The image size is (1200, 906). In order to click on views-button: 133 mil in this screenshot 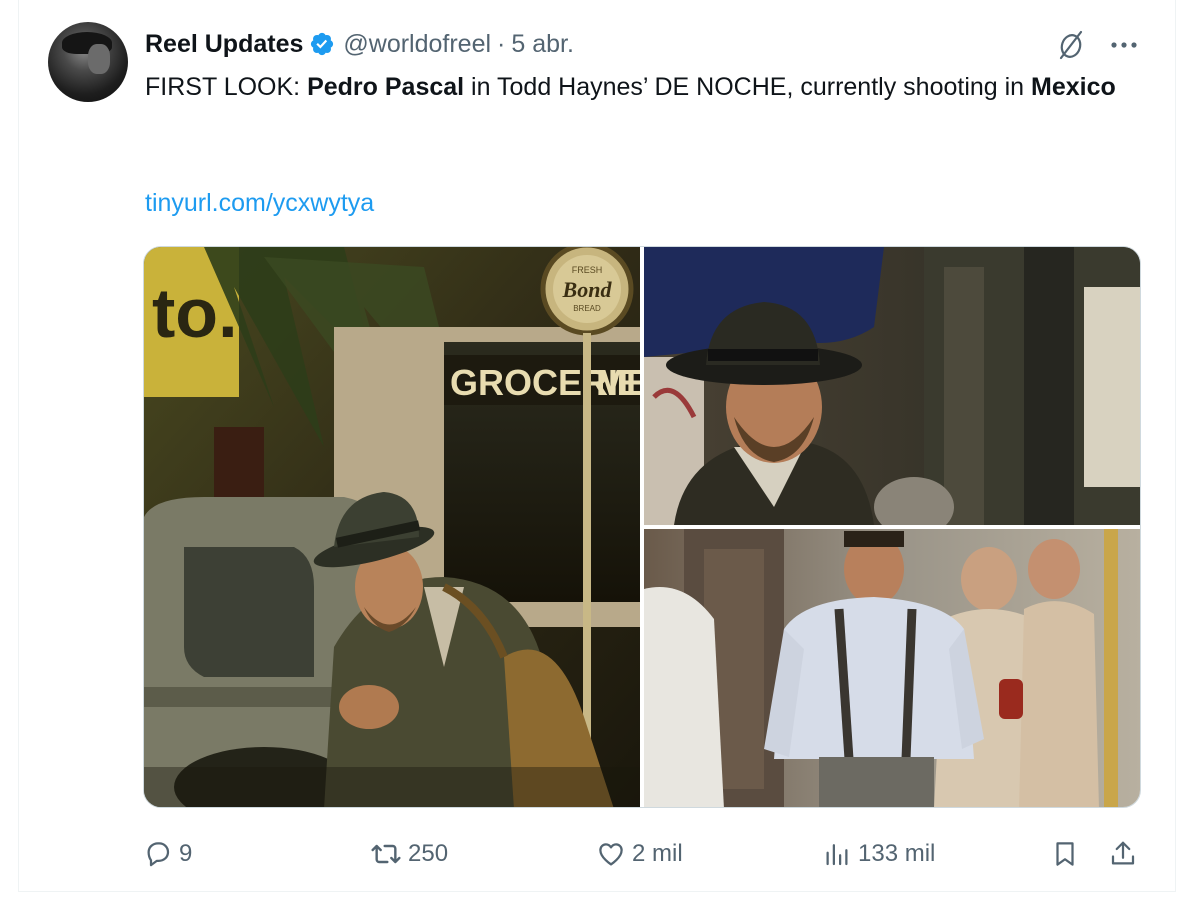, I will do `click(878, 854)`.